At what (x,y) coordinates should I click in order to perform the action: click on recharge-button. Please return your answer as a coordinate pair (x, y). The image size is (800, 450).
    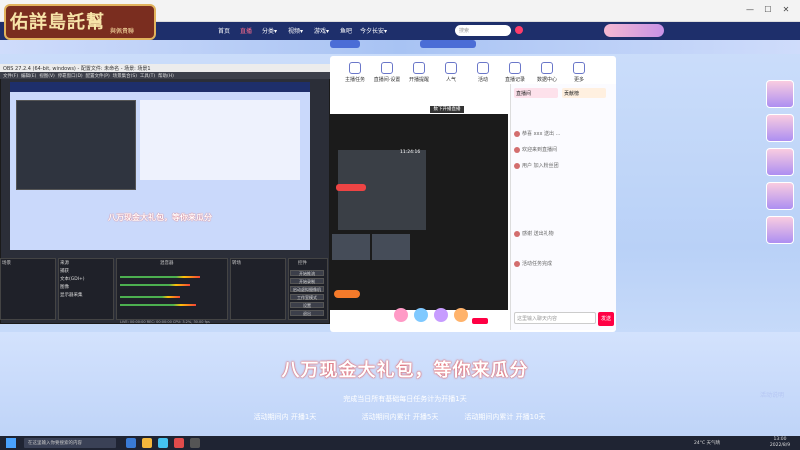
    Looking at the image, I should click on (480, 321).